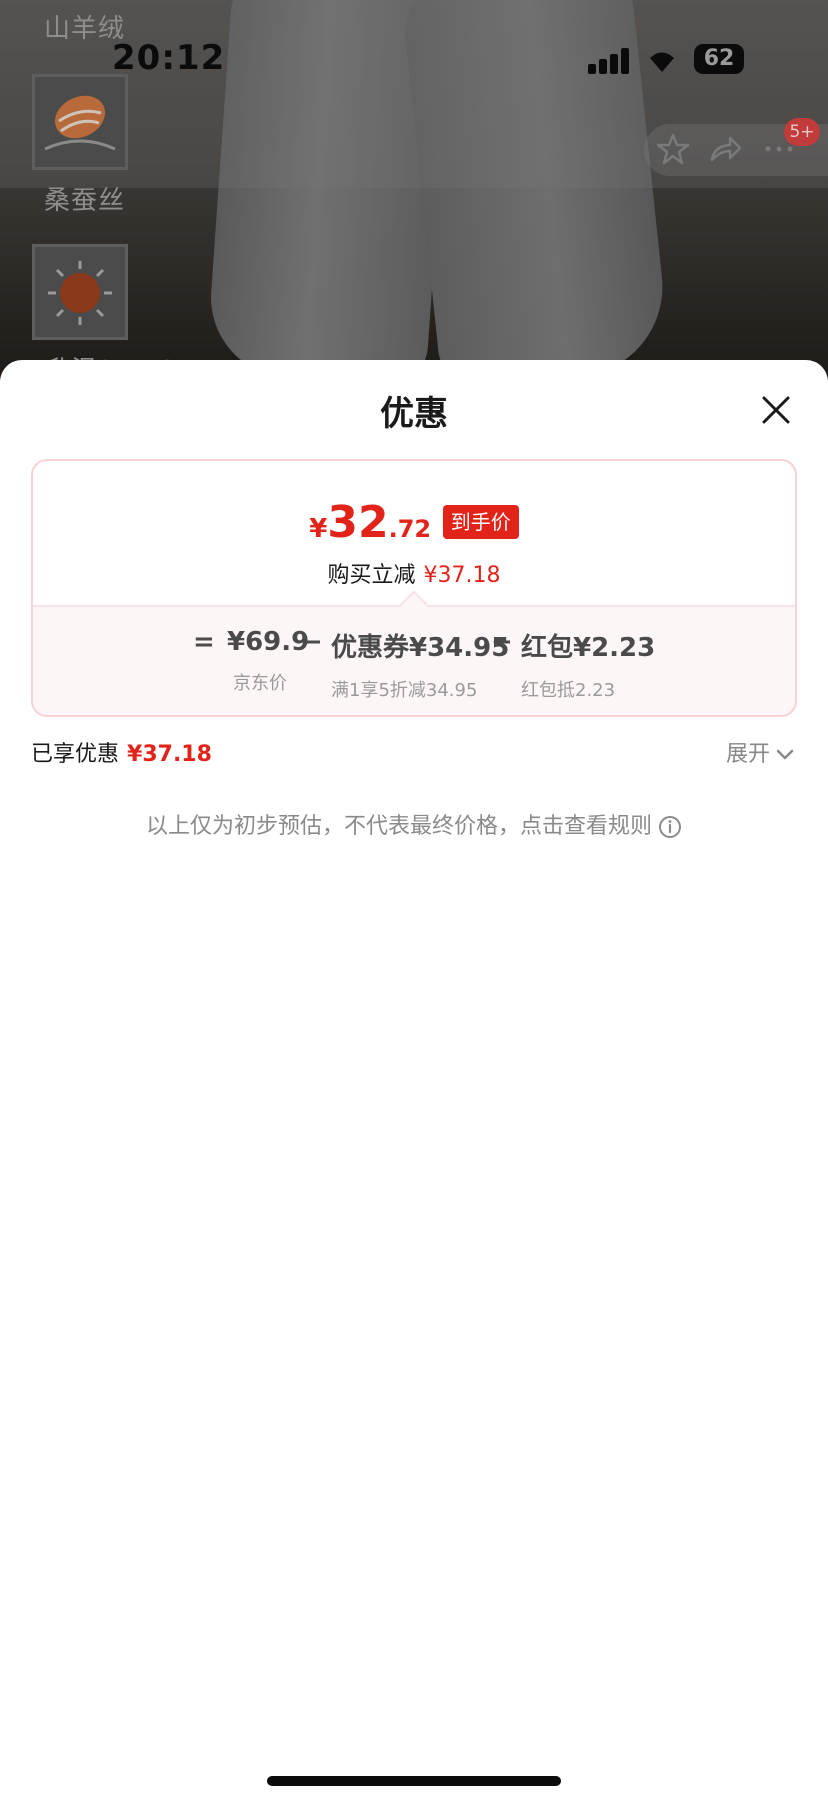 This screenshot has width=828, height=1800. What do you see at coordinates (404, 690) in the screenshot?
I see `coupon-desc: 满1享5折减34.95` at bounding box center [404, 690].